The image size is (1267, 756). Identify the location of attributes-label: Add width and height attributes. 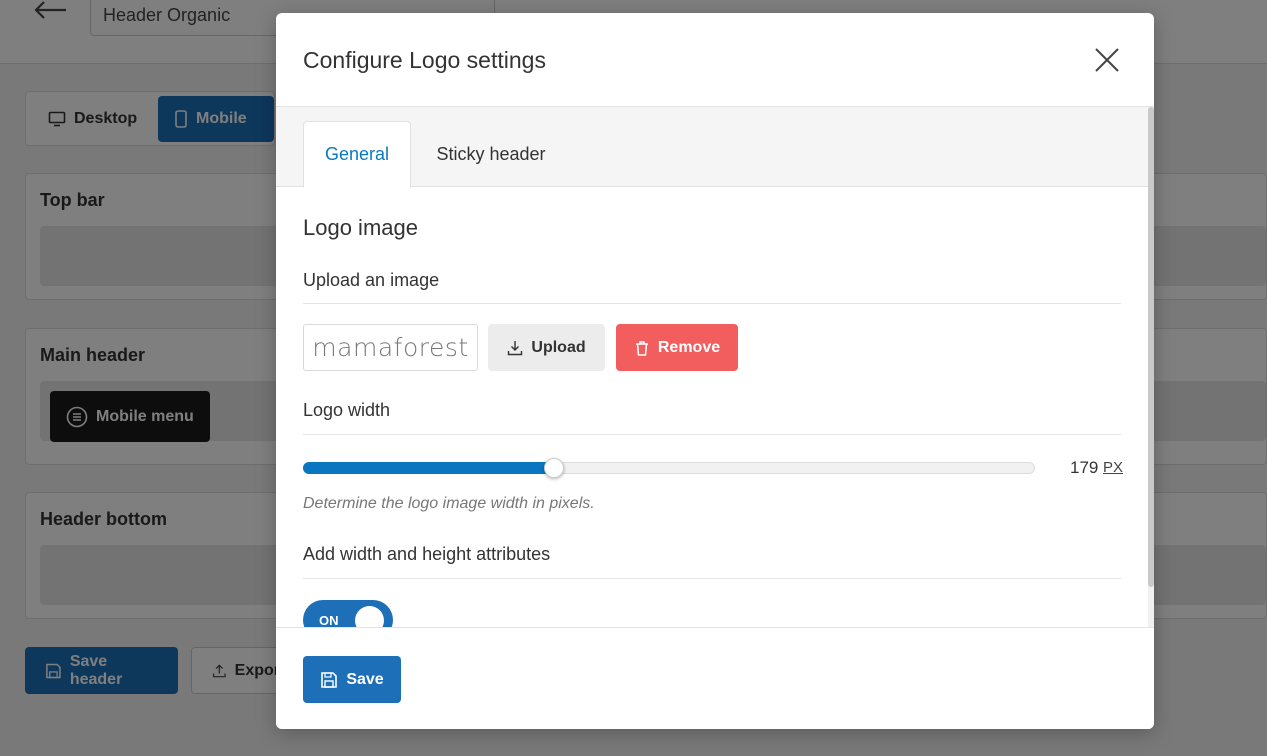
(427, 554).